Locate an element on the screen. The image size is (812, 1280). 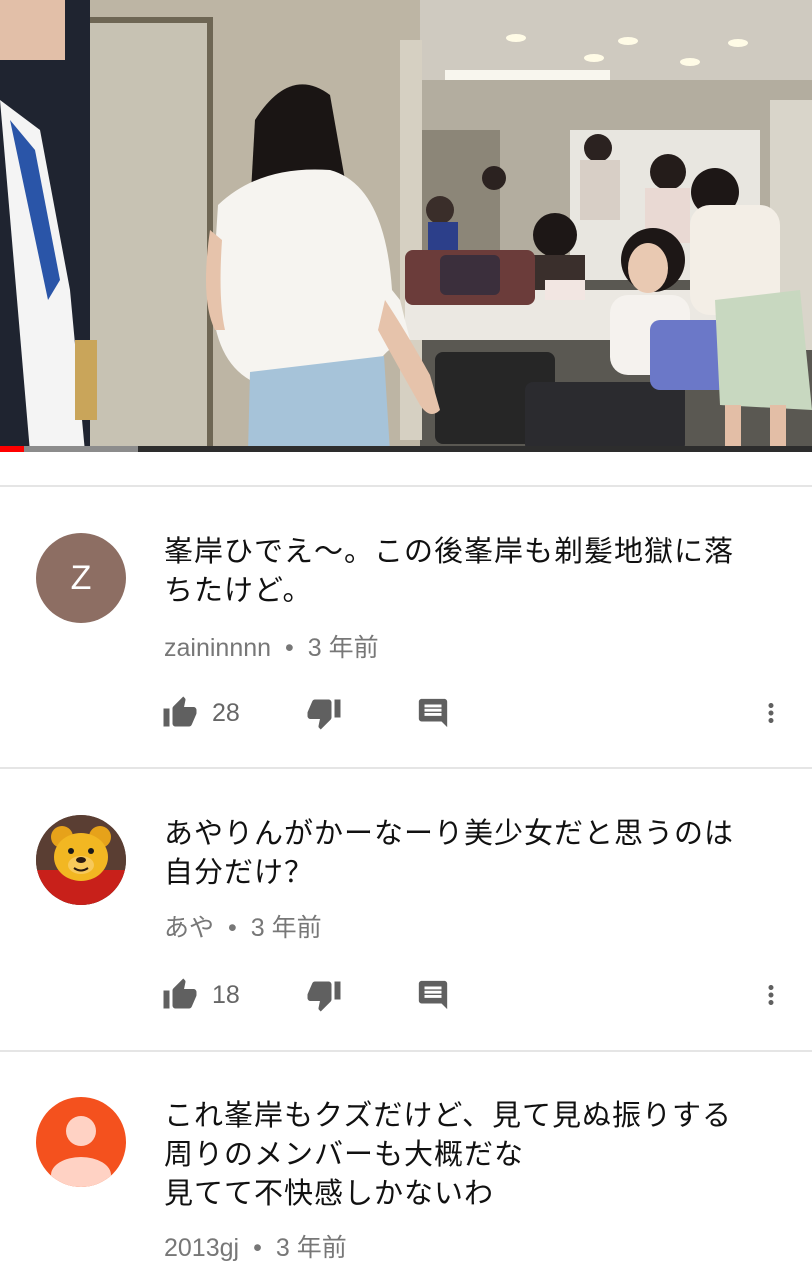
comment-meta: zaininnnn • 3 年前 is located at coordinates (271, 646).